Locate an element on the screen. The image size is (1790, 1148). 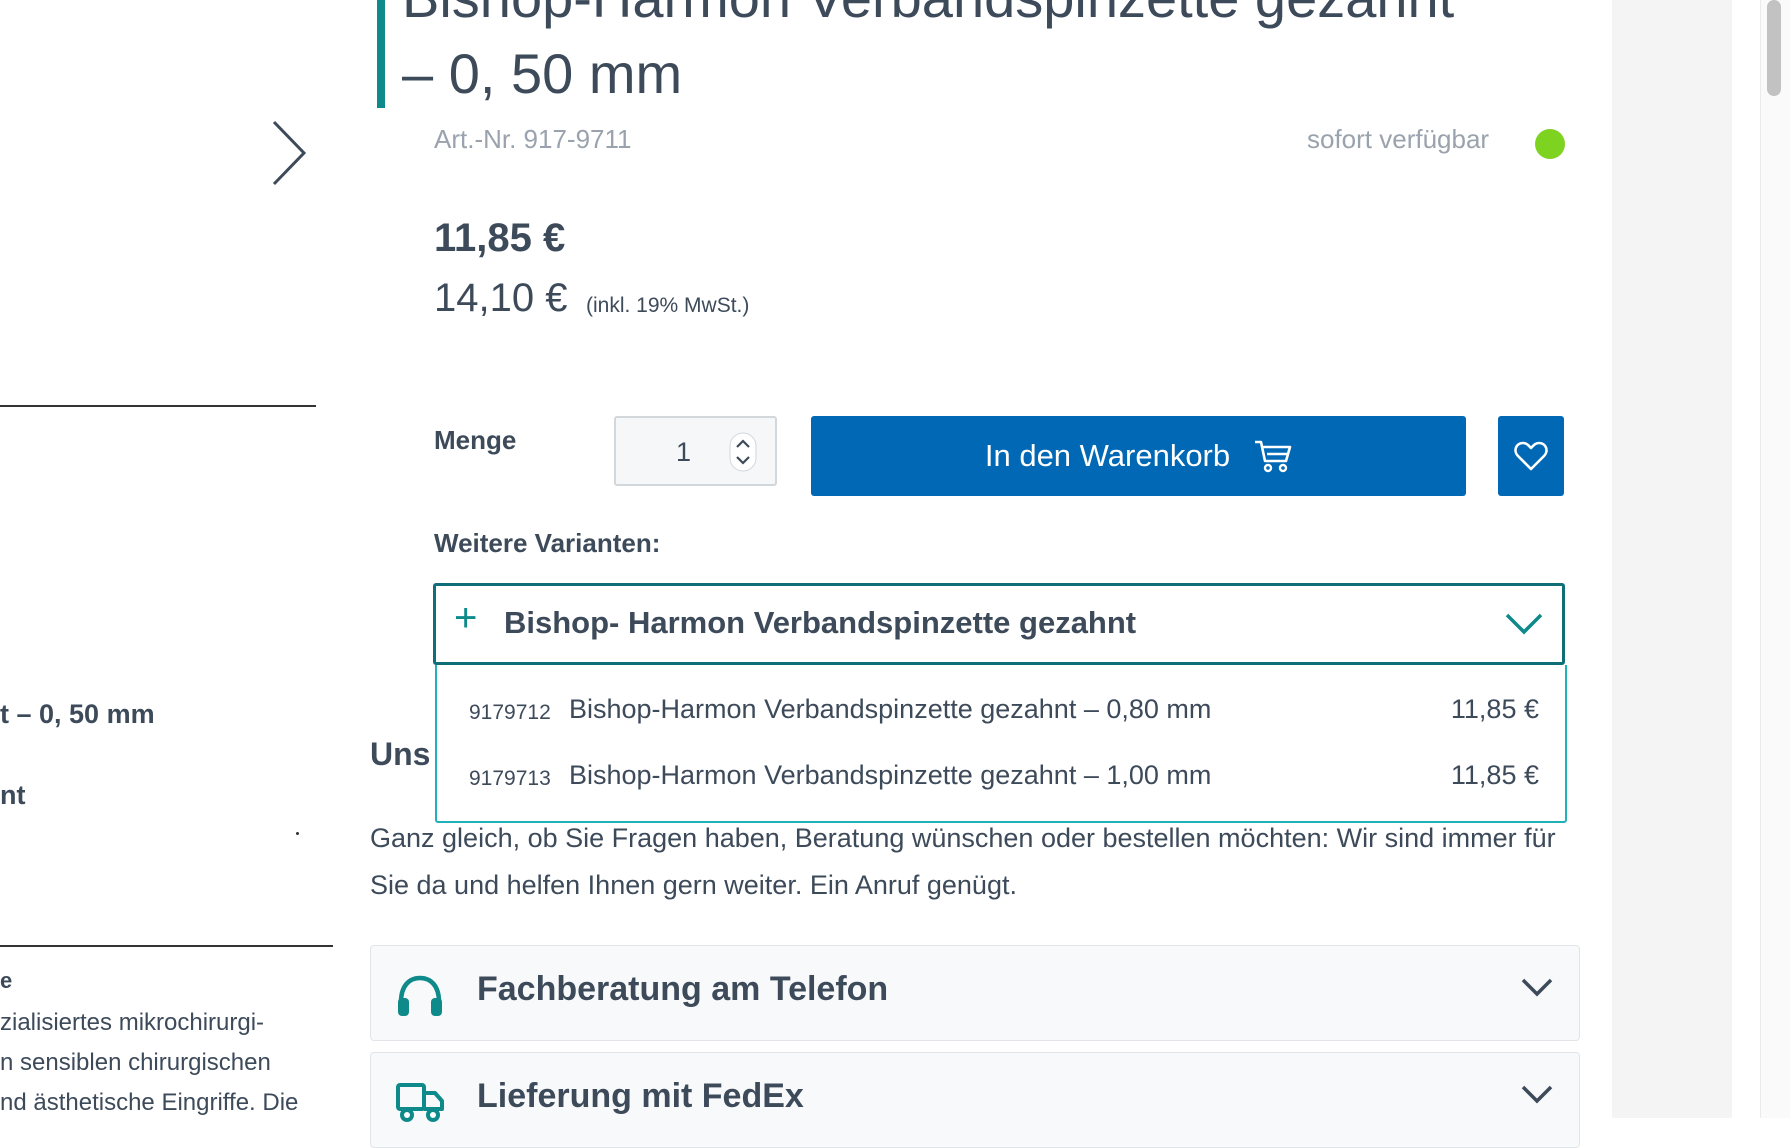
page-gutter is located at coordinates (1672, 559).